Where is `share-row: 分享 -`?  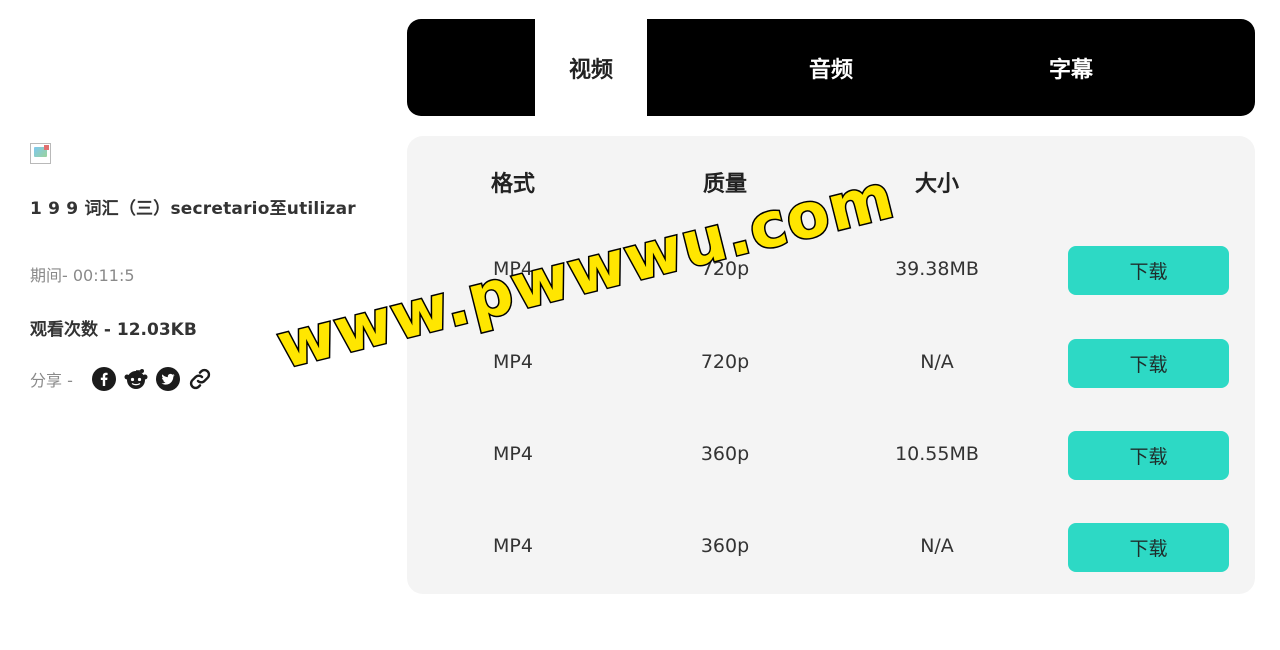
share-row: 分享 - is located at coordinates (121, 379).